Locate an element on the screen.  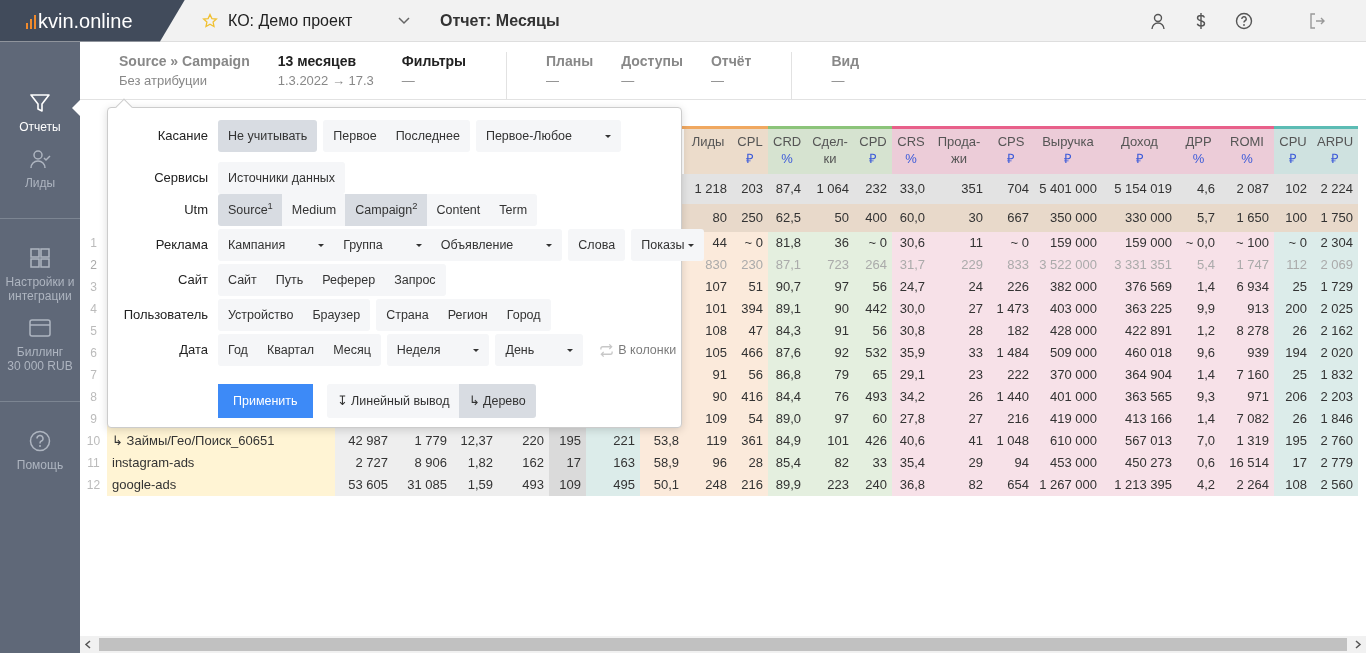
option-button: Город is located at coordinates (523, 315).